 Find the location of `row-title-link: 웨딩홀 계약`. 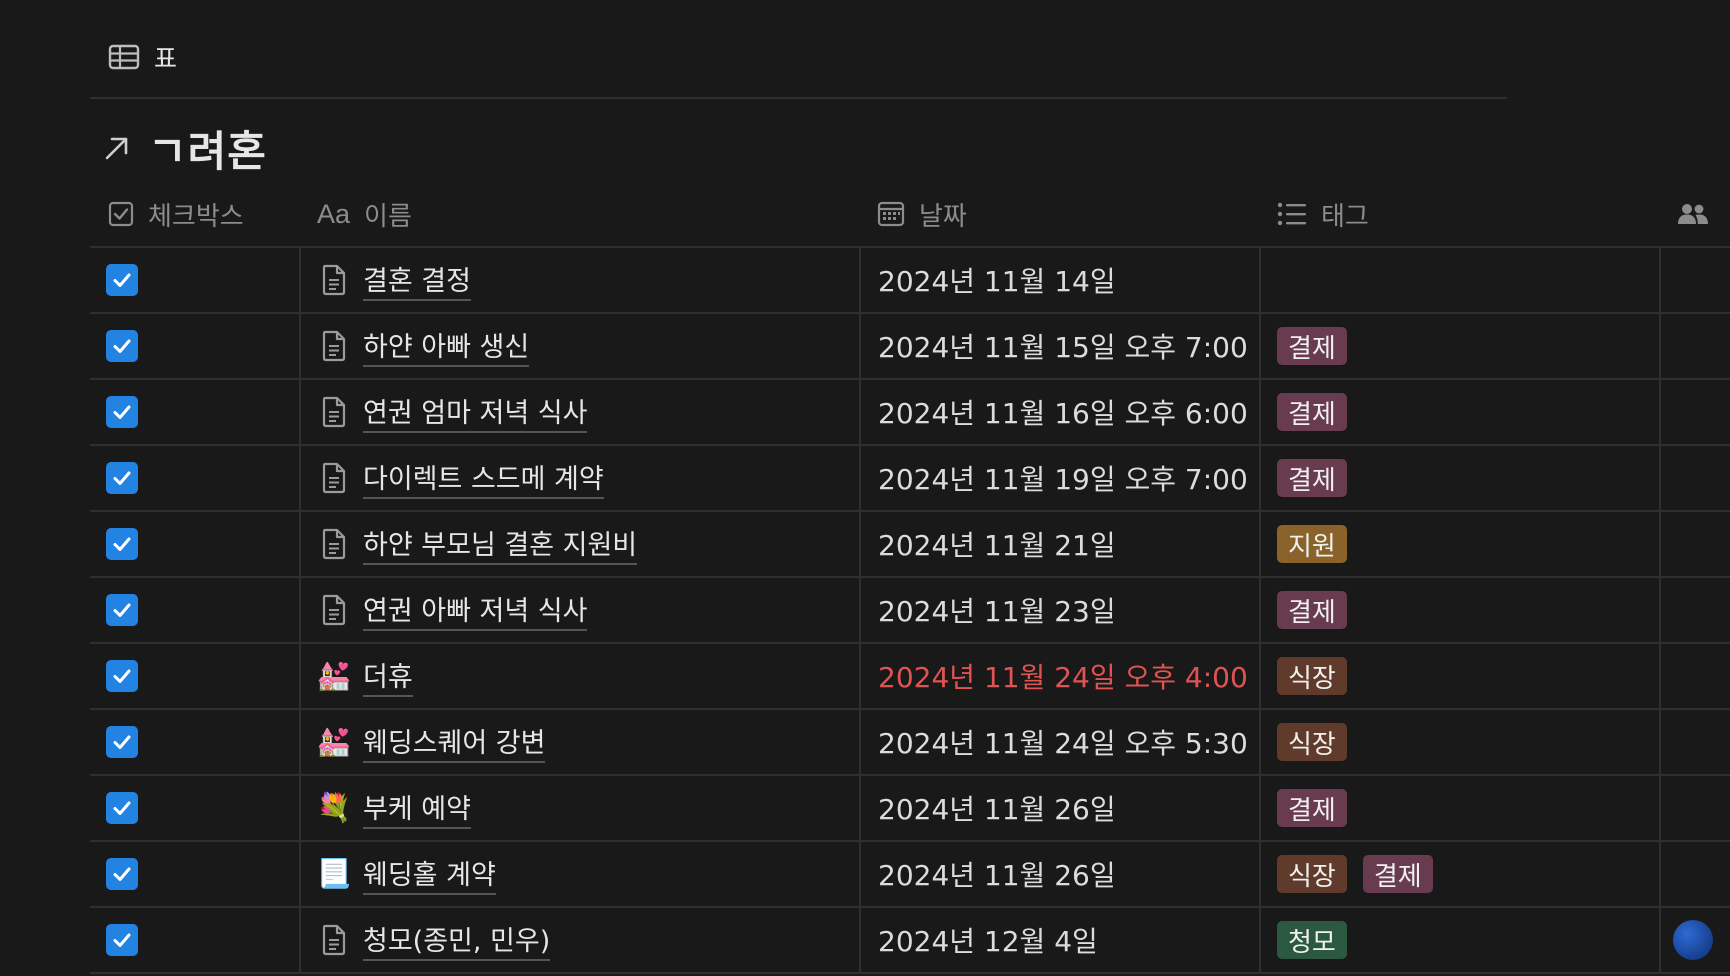

row-title-link: 웨딩홀 계약 is located at coordinates (429, 874).